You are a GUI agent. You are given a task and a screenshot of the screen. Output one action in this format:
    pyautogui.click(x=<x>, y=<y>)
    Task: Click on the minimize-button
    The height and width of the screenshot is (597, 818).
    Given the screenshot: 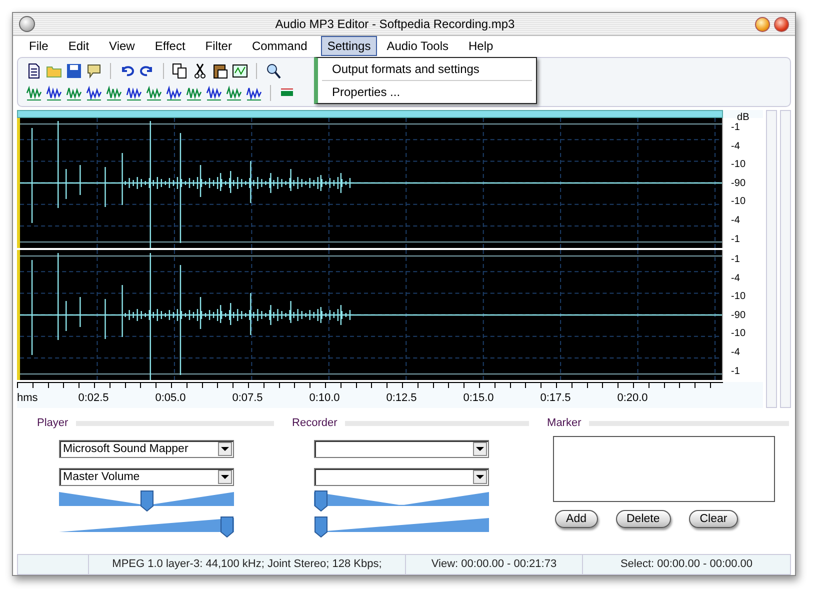 What is the action you would take?
    pyautogui.click(x=762, y=24)
    